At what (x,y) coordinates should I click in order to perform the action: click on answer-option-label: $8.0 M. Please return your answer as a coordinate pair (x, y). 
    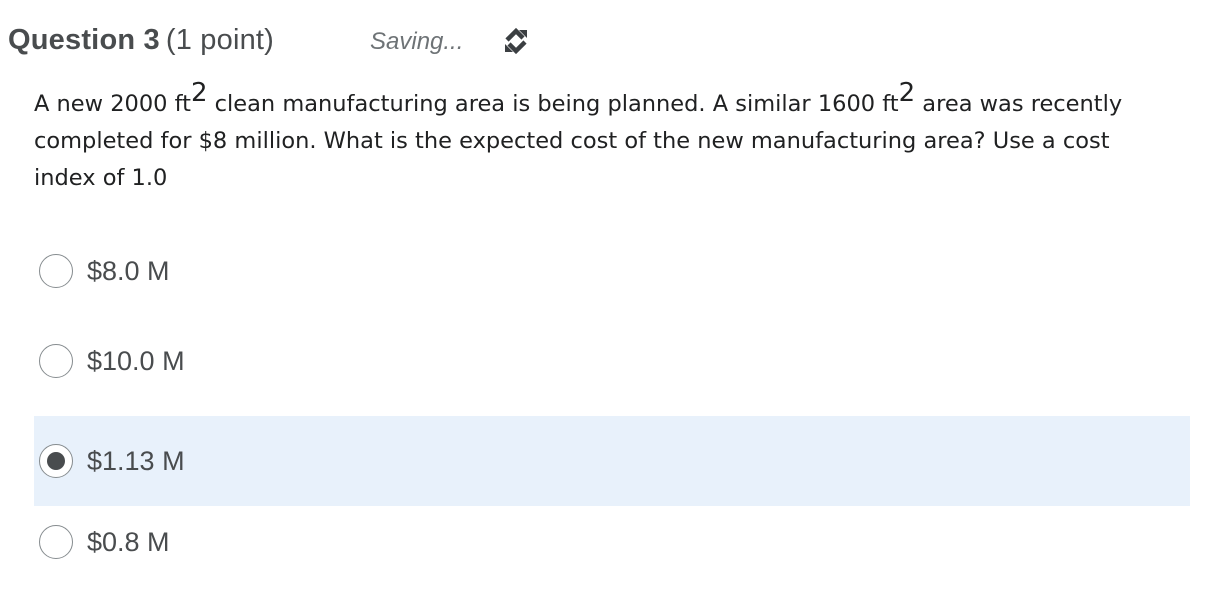
    Looking at the image, I should click on (128, 270).